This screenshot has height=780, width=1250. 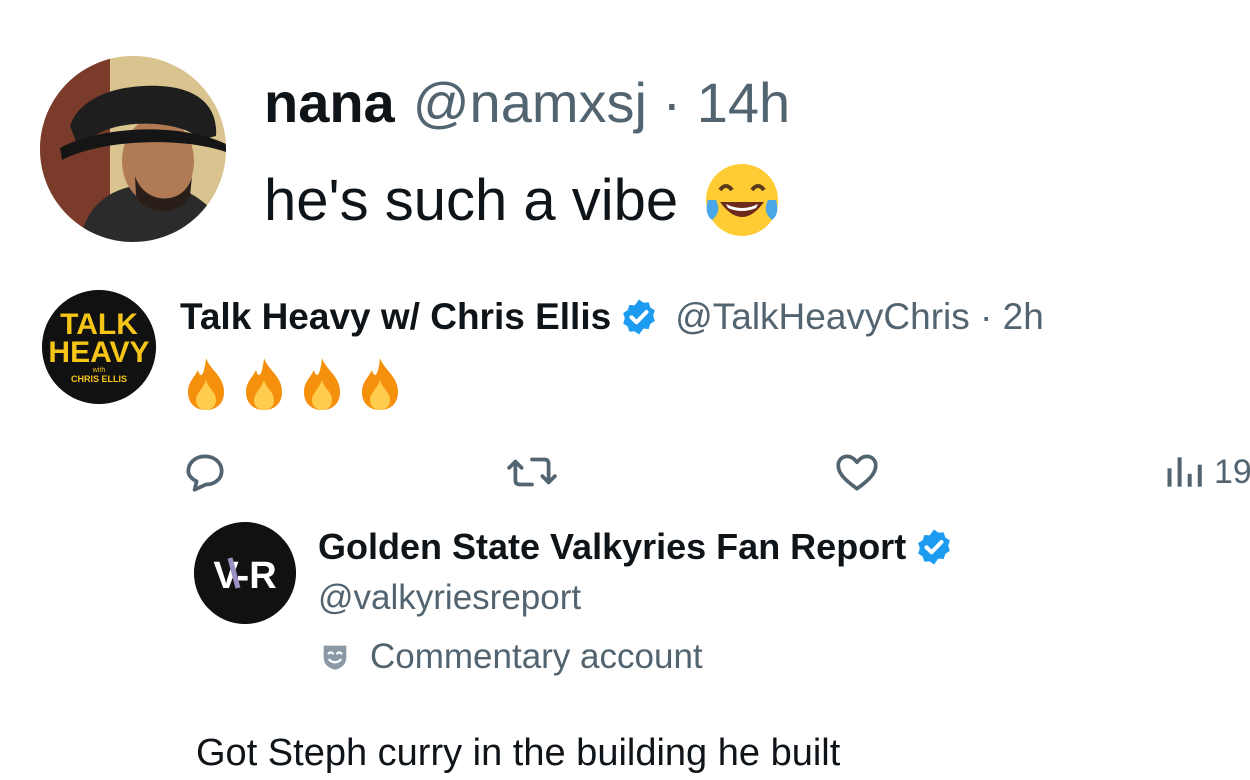 What do you see at coordinates (601, 102) in the screenshot?
I see `author-handle-time: @namxsj · 14h` at bounding box center [601, 102].